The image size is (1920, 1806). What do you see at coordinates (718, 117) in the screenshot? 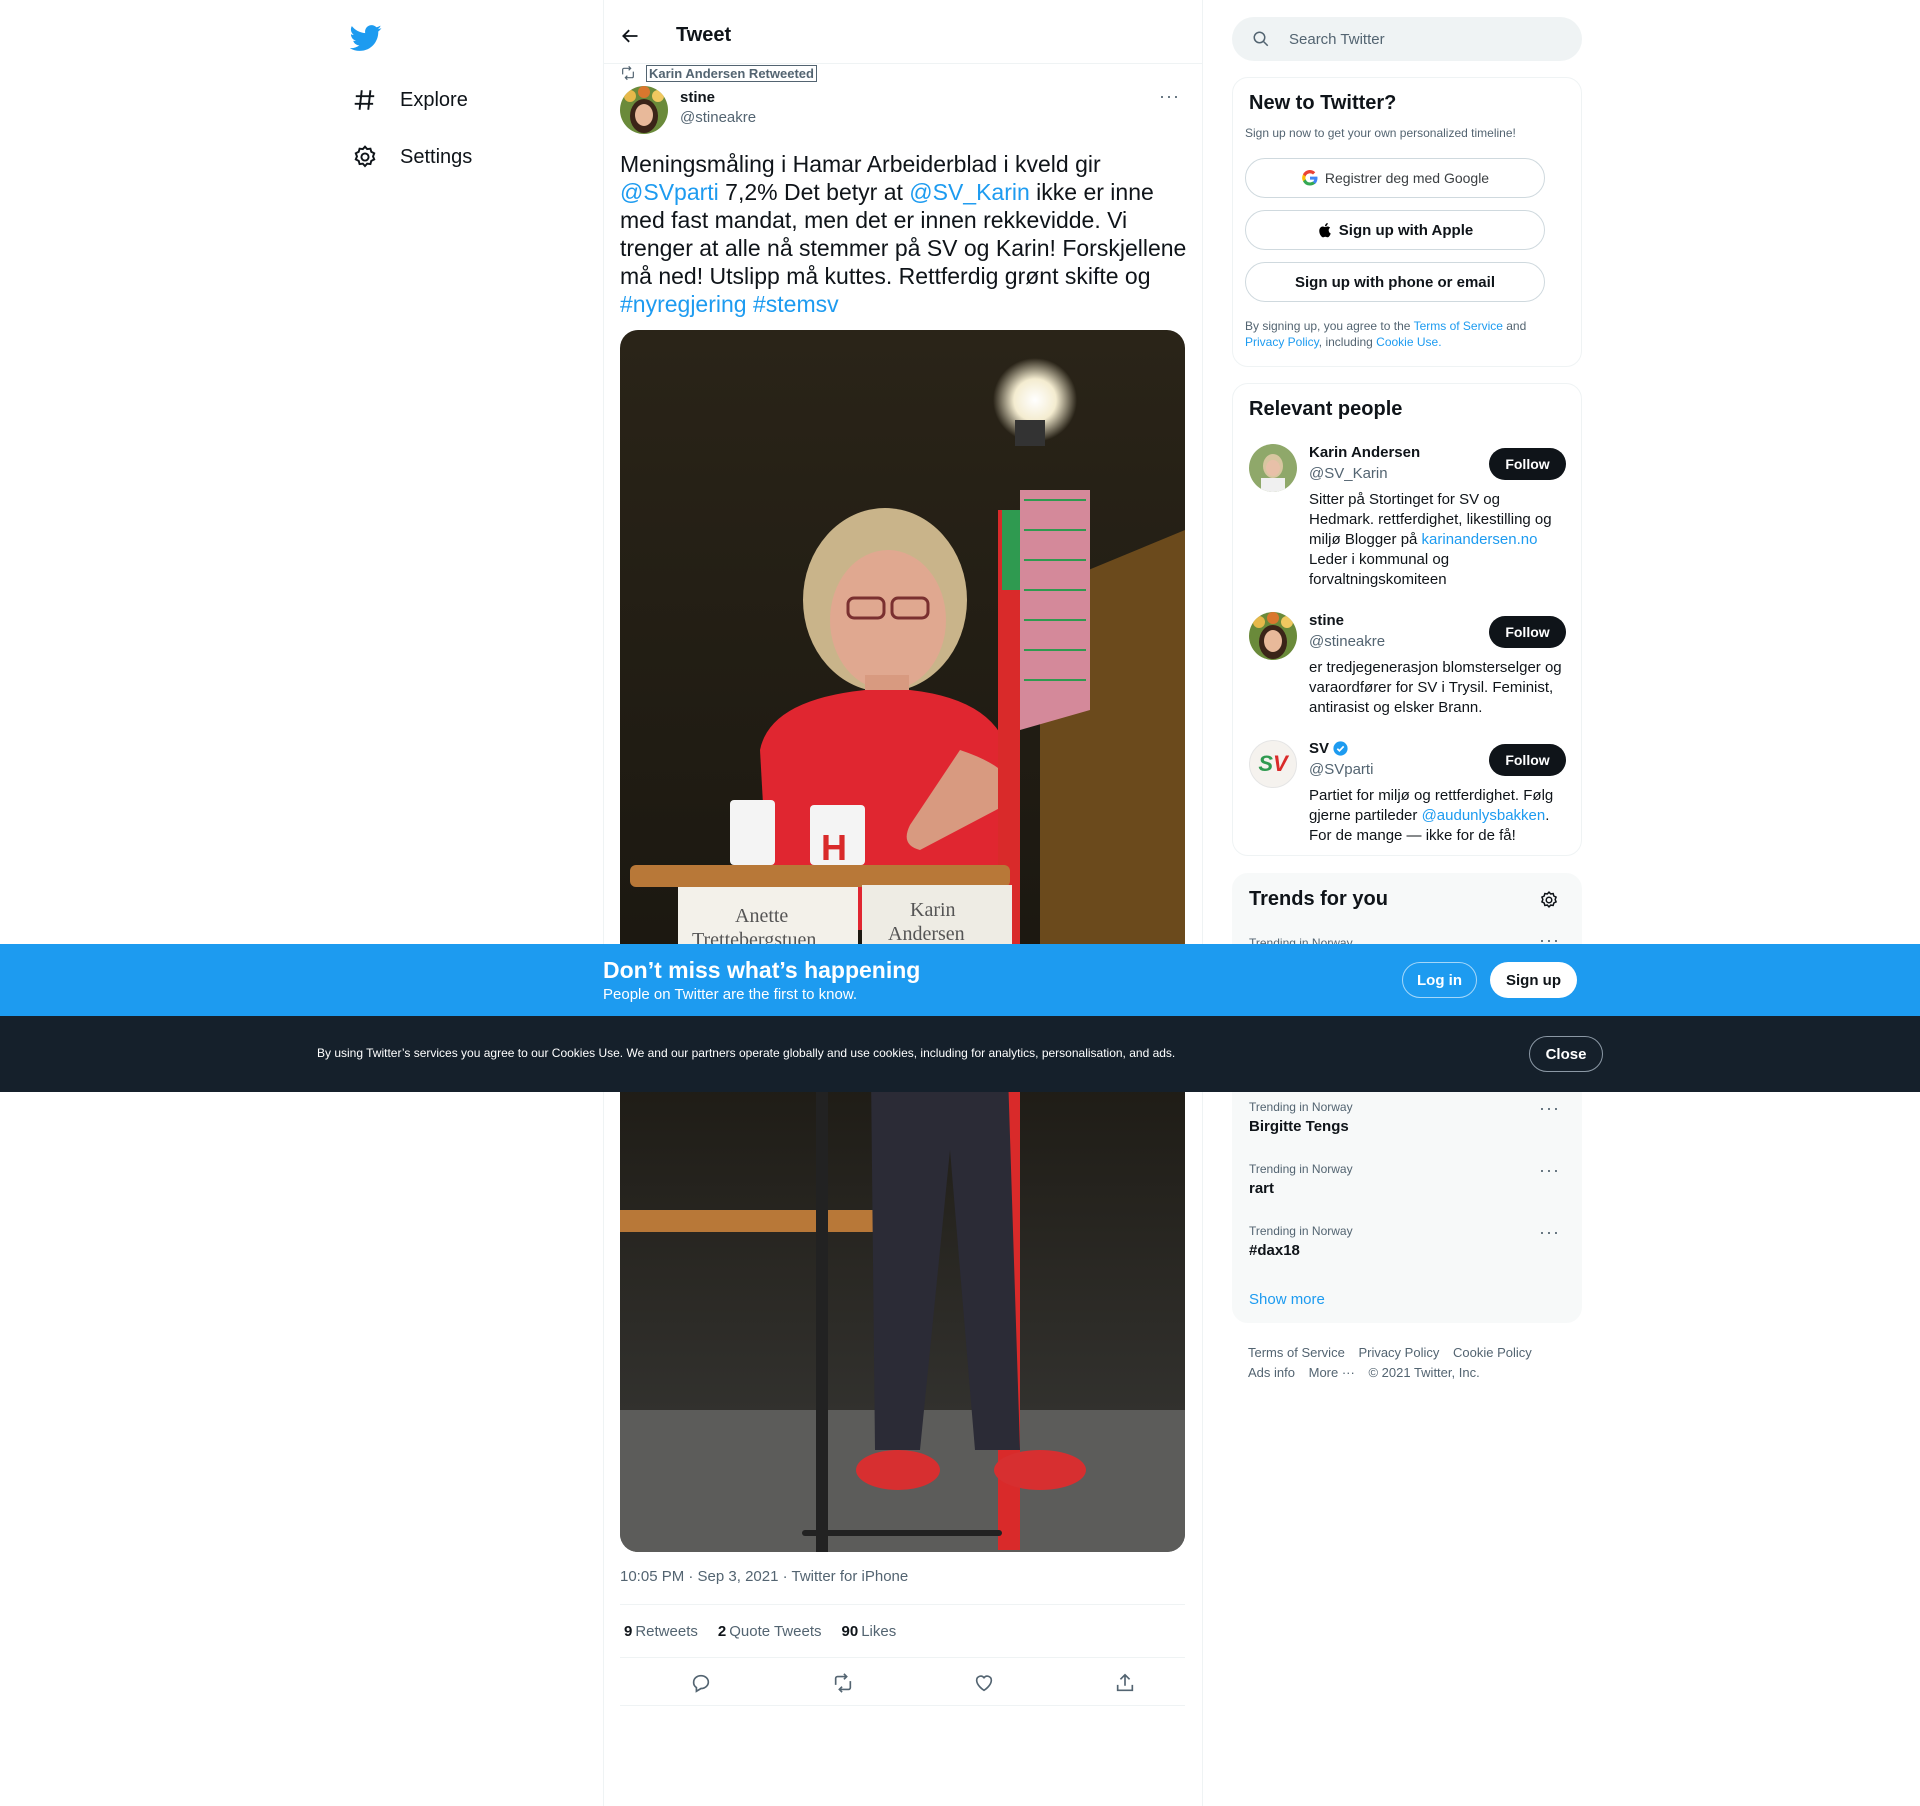
I see `author-handle: @stineakre` at bounding box center [718, 117].